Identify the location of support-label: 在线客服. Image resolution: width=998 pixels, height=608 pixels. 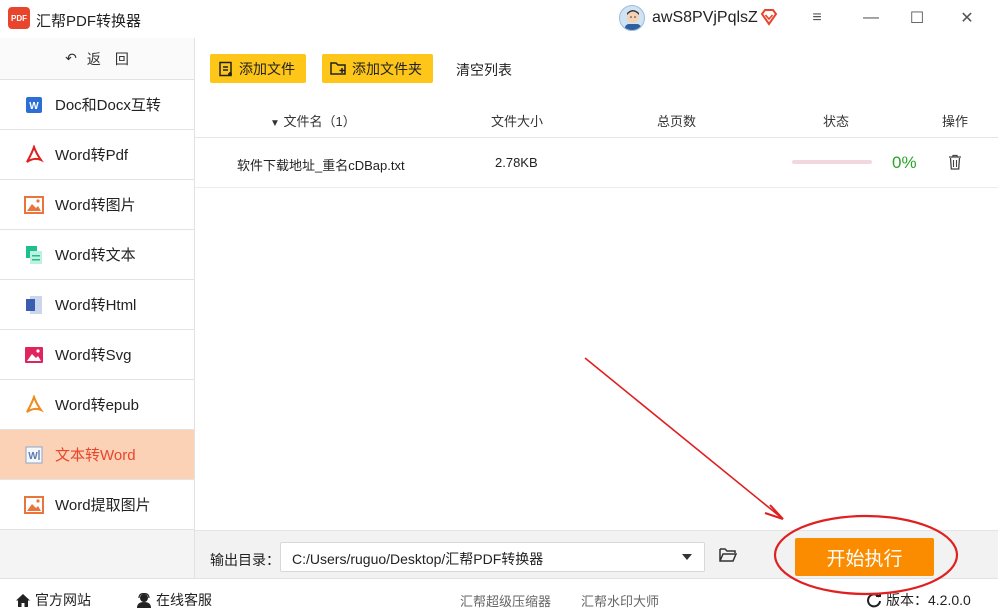
(184, 600).